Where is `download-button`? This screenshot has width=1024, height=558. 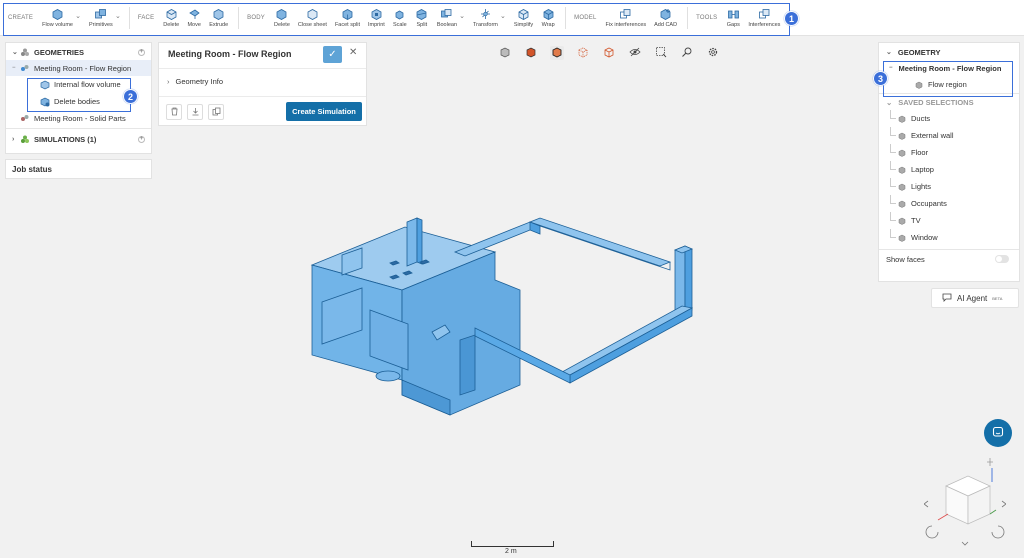 download-button is located at coordinates (195, 112).